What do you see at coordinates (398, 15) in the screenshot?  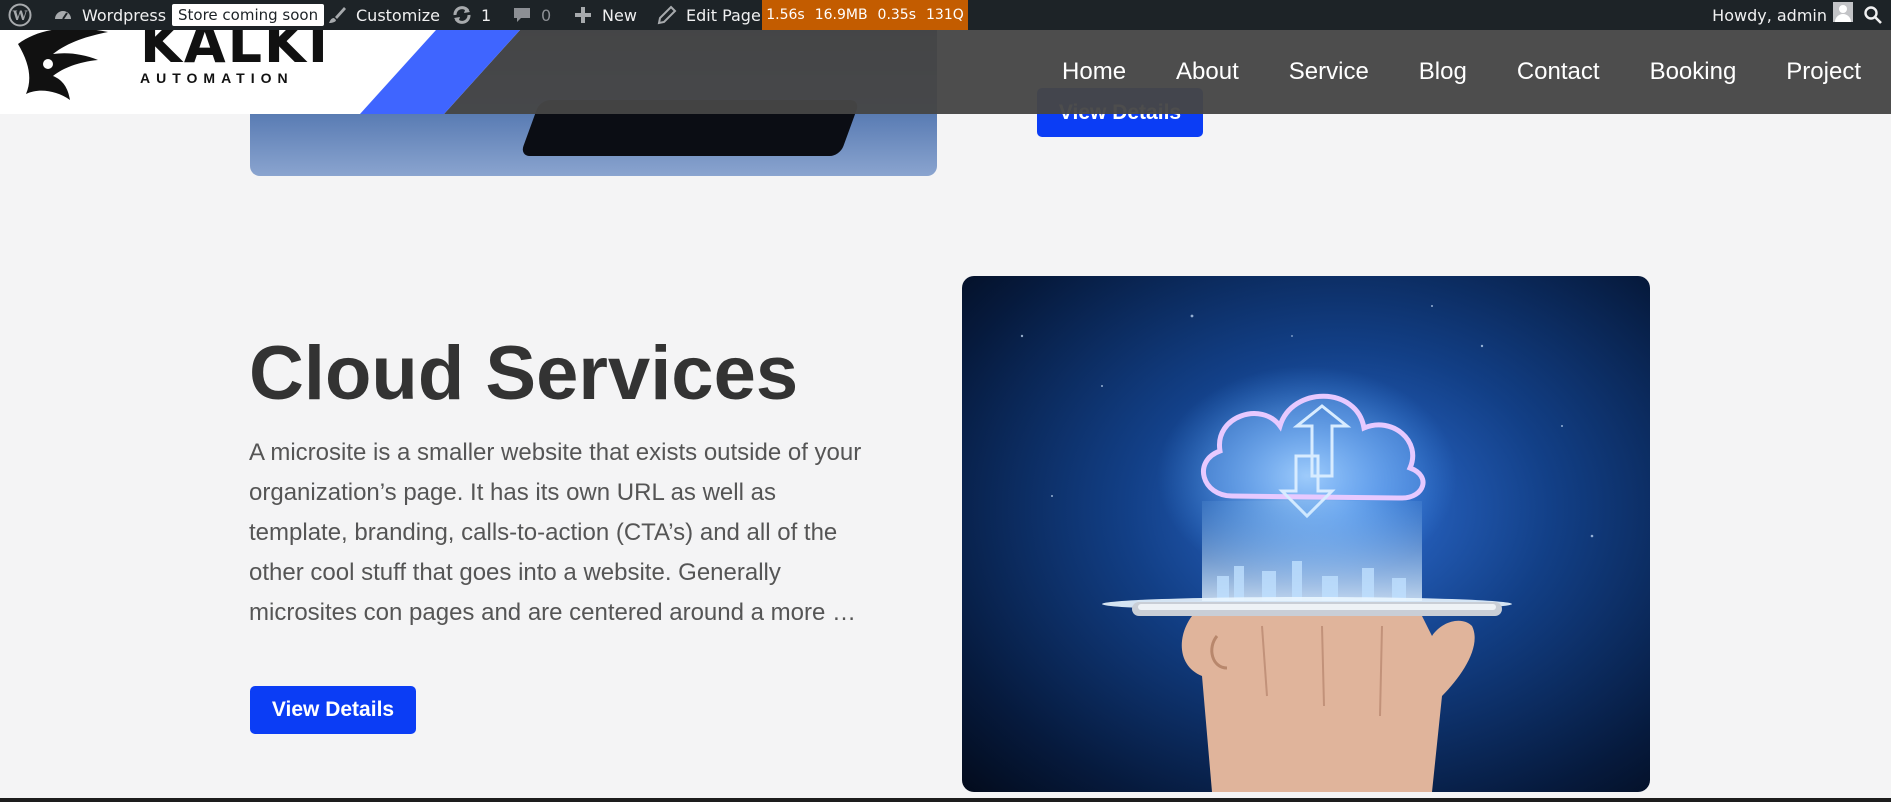 I see `customize-label: Customize` at bounding box center [398, 15].